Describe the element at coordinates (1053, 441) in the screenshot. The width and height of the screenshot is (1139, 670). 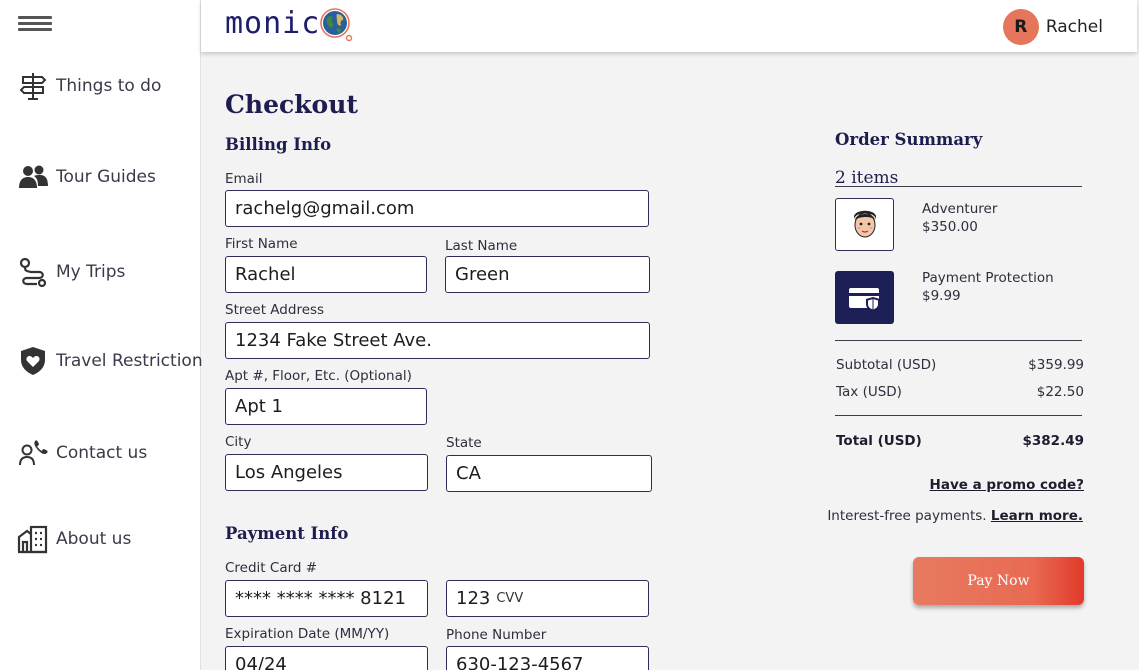
I see `total-value: $382.49` at that location.